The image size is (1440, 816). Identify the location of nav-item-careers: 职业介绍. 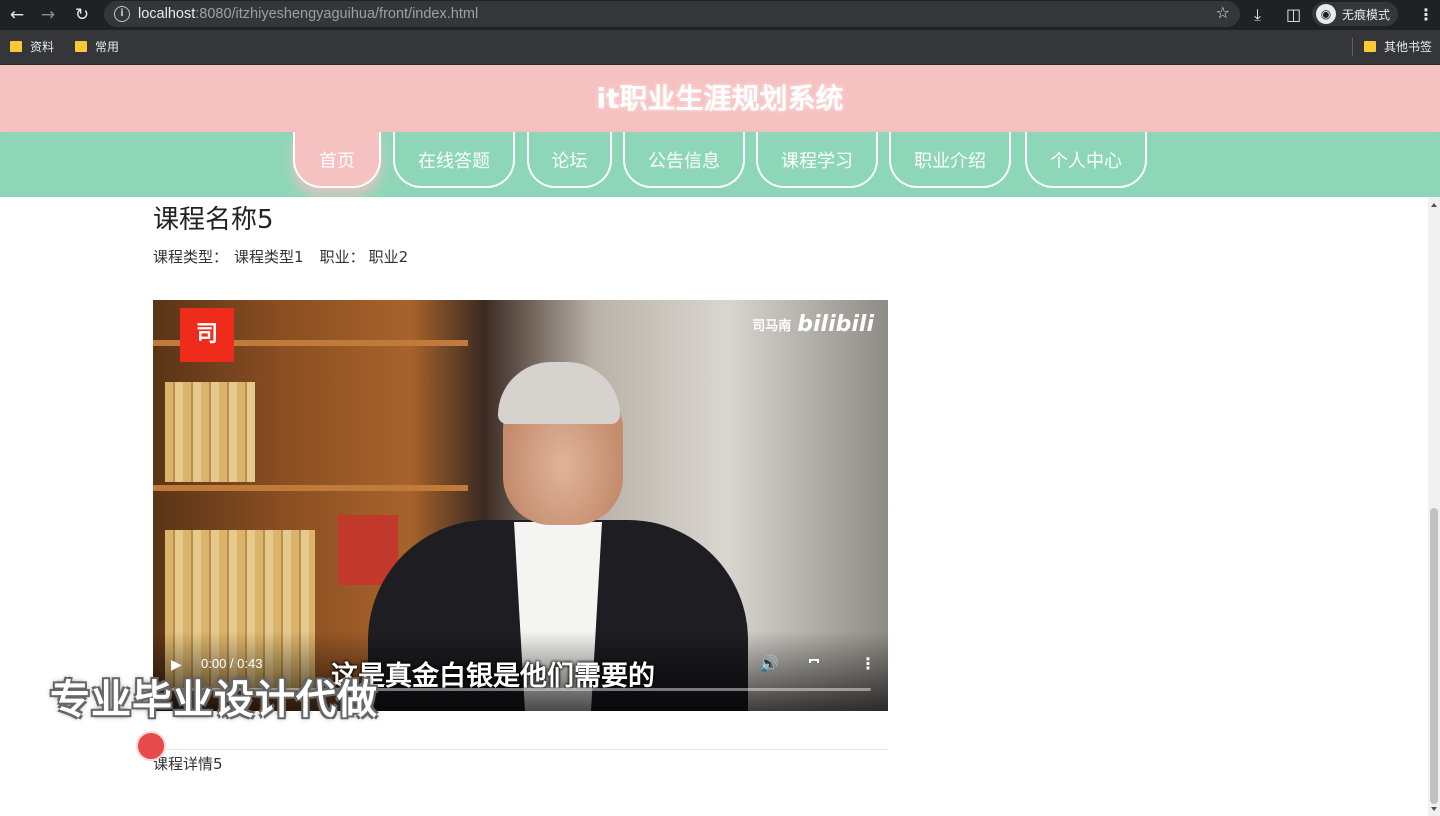
(950, 160).